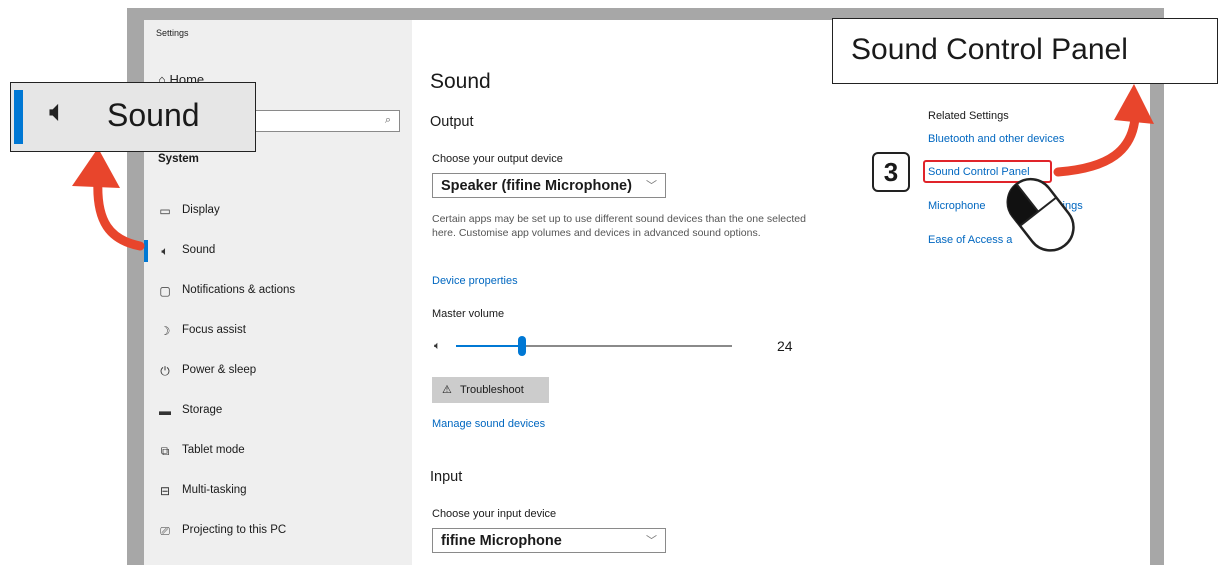  I want to click on arrow-head-left, so click(96, 168).